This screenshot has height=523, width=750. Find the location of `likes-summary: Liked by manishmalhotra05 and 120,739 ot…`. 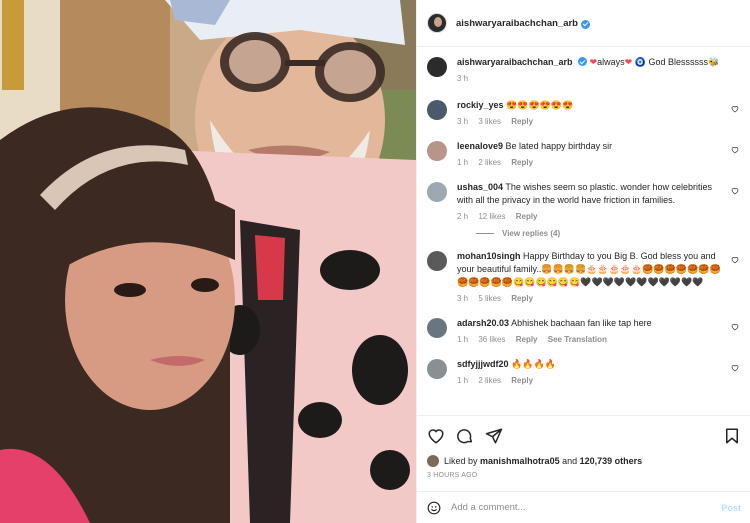

likes-summary: Liked by manishmalhotra05 and 120,739 ot… is located at coordinates (584, 461).